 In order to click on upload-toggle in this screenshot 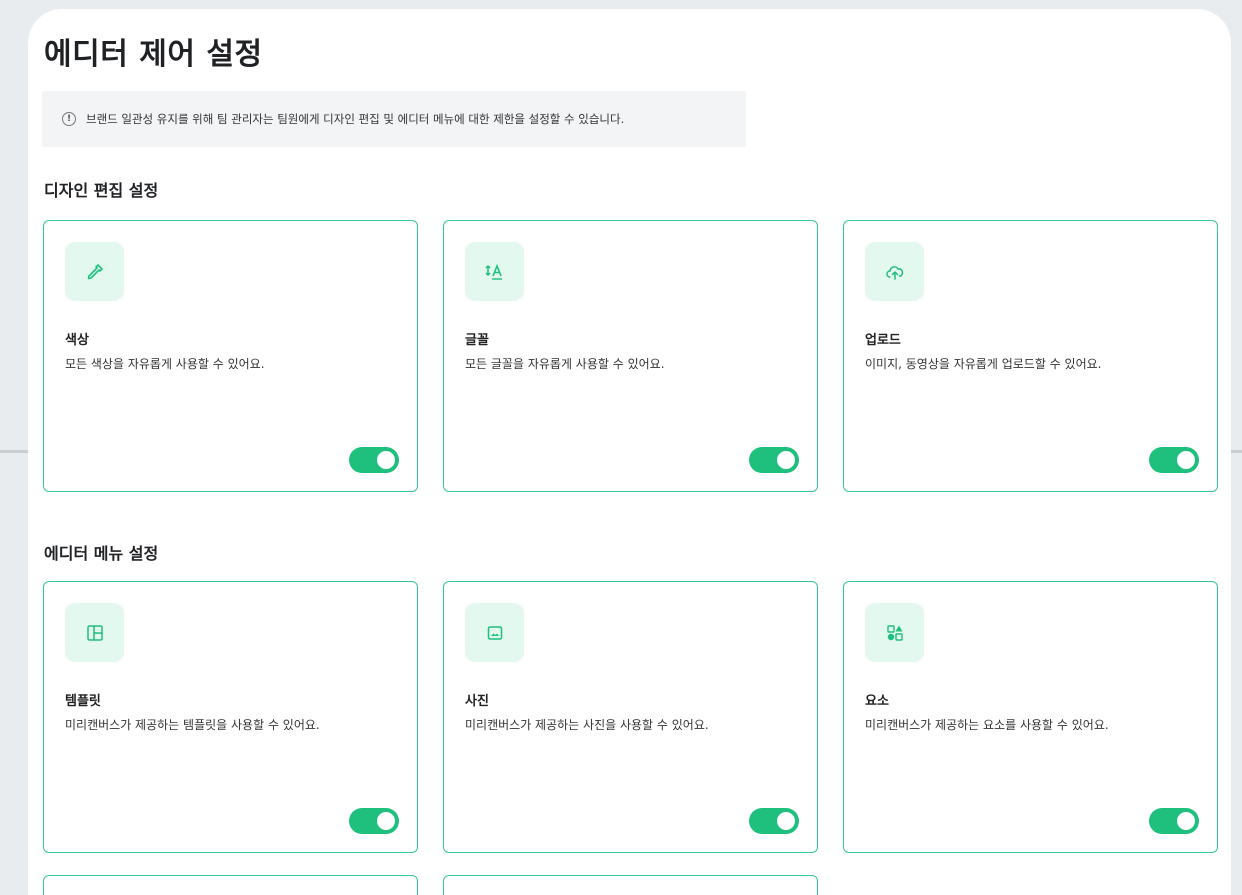, I will do `click(1174, 460)`.